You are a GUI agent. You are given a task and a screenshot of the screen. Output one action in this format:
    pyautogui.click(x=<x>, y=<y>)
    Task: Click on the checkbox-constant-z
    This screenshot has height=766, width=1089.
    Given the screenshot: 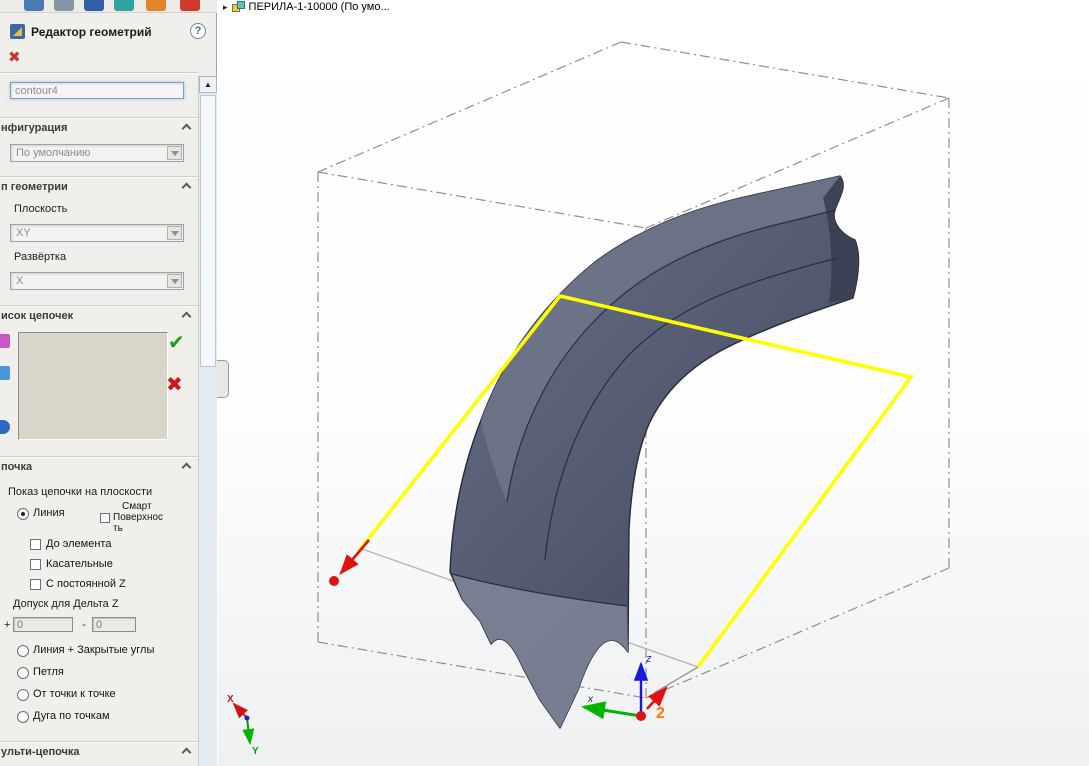 What is the action you would take?
    pyautogui.click(x=35, y=584)
    